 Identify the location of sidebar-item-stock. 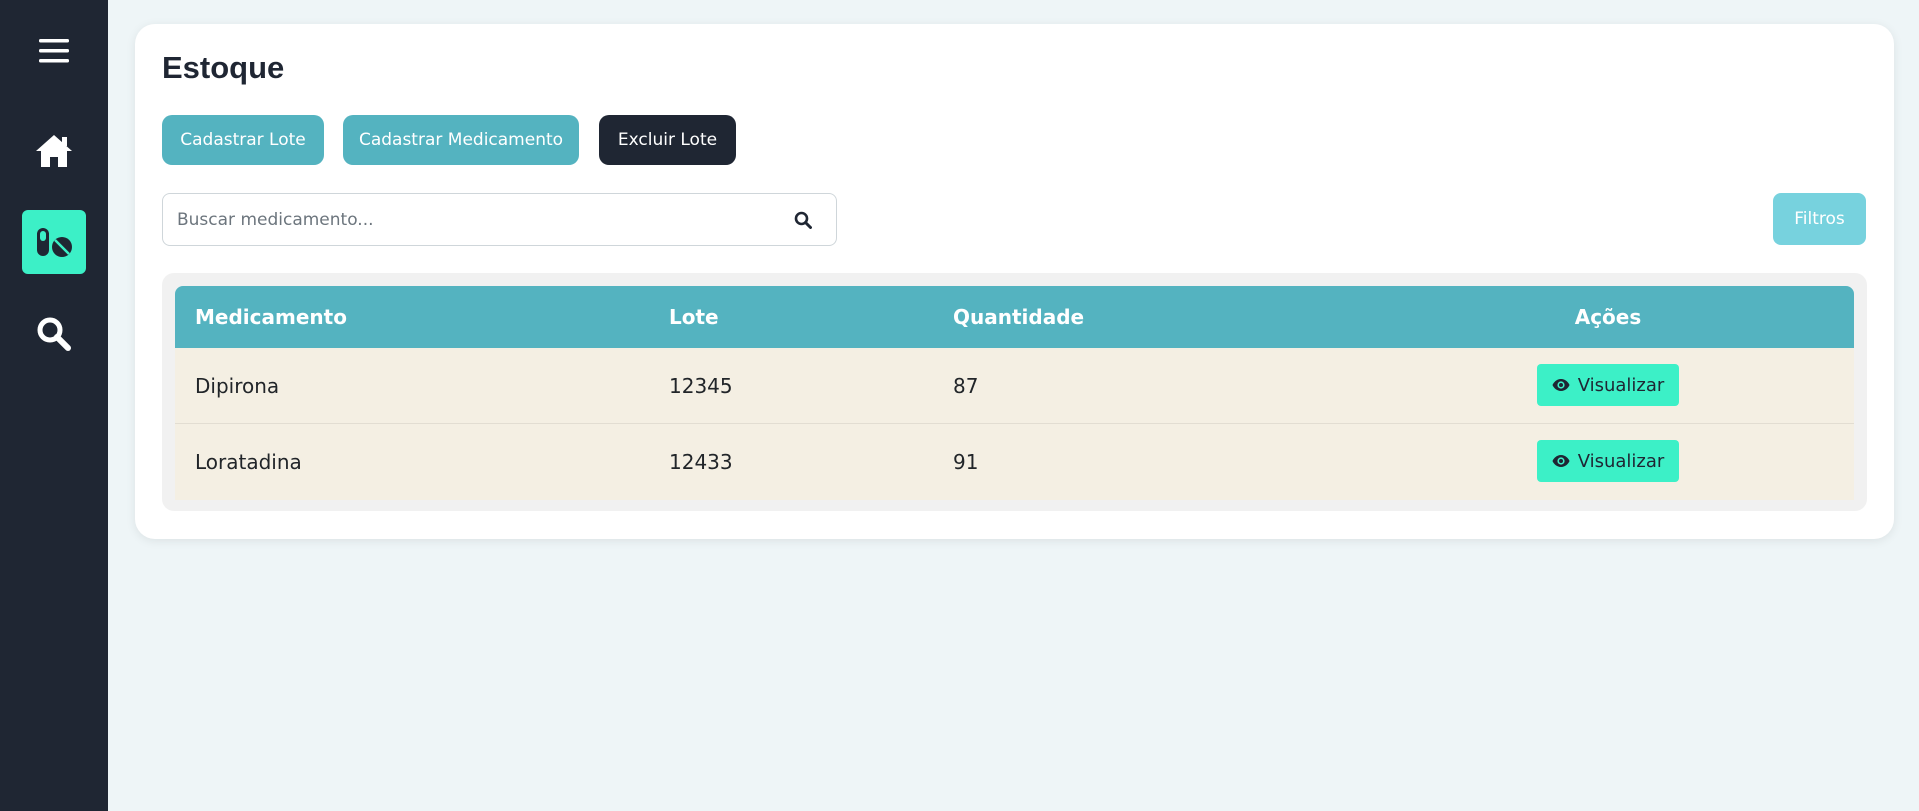
(54, 242).